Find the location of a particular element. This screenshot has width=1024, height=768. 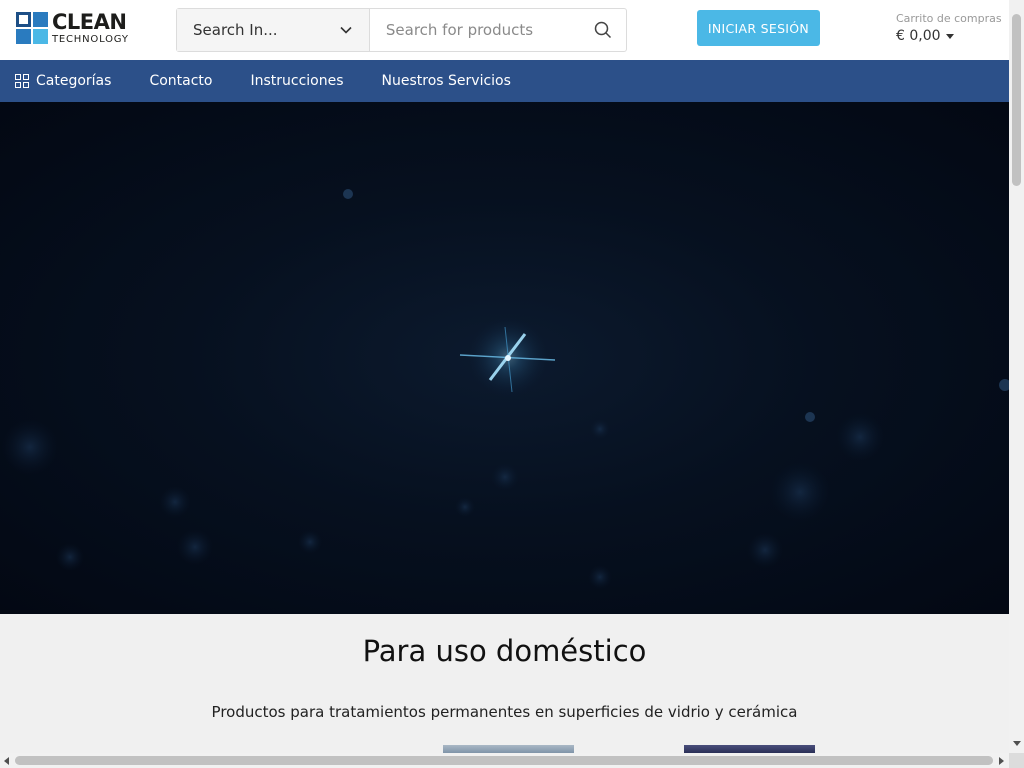

grid-icon is located at coordinates (22, 81).